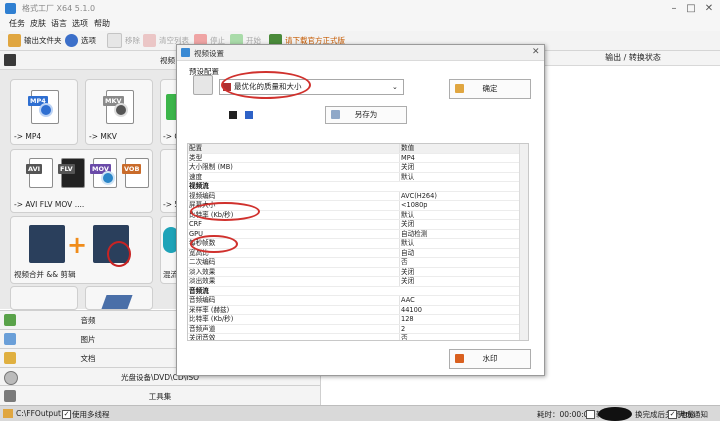  Describe the element at coordinates (565, 414) in the screenshot. I see `elapsed-time: 耗时：00:00:00` at that location.